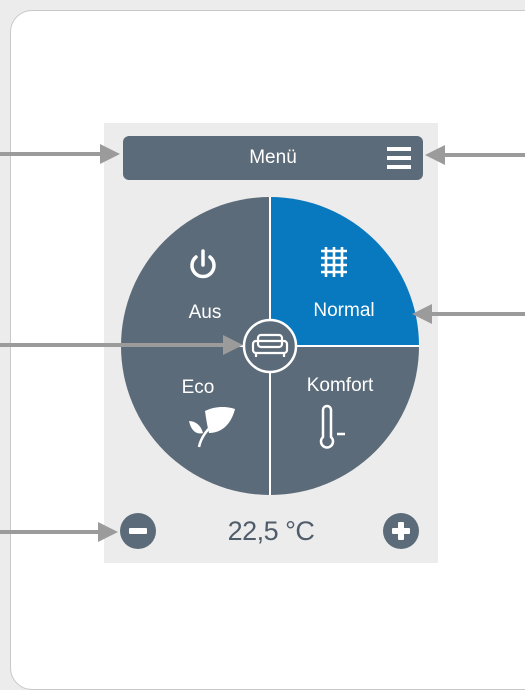 Image resolution: width=525 pixels, height=690 pixels. What do you see at coordinates (399, 158) in the screenshot?
I see `hamburger-menu-icon` at bounding box center [399, 158].